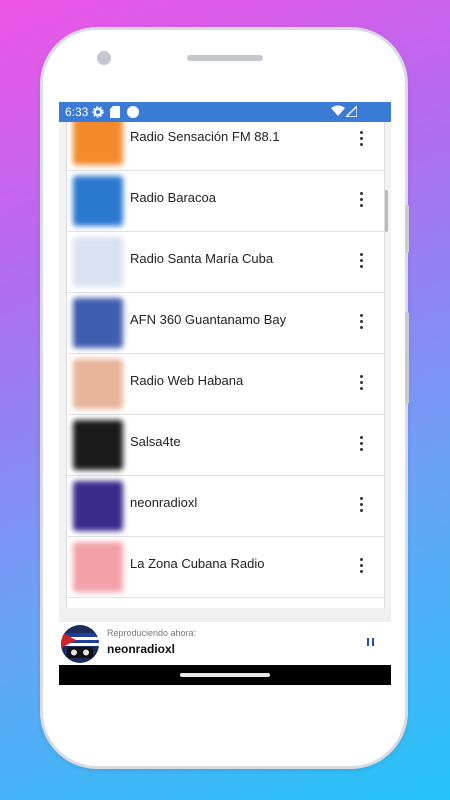  I want to click on list-bottom-bar, so click(225, 615).